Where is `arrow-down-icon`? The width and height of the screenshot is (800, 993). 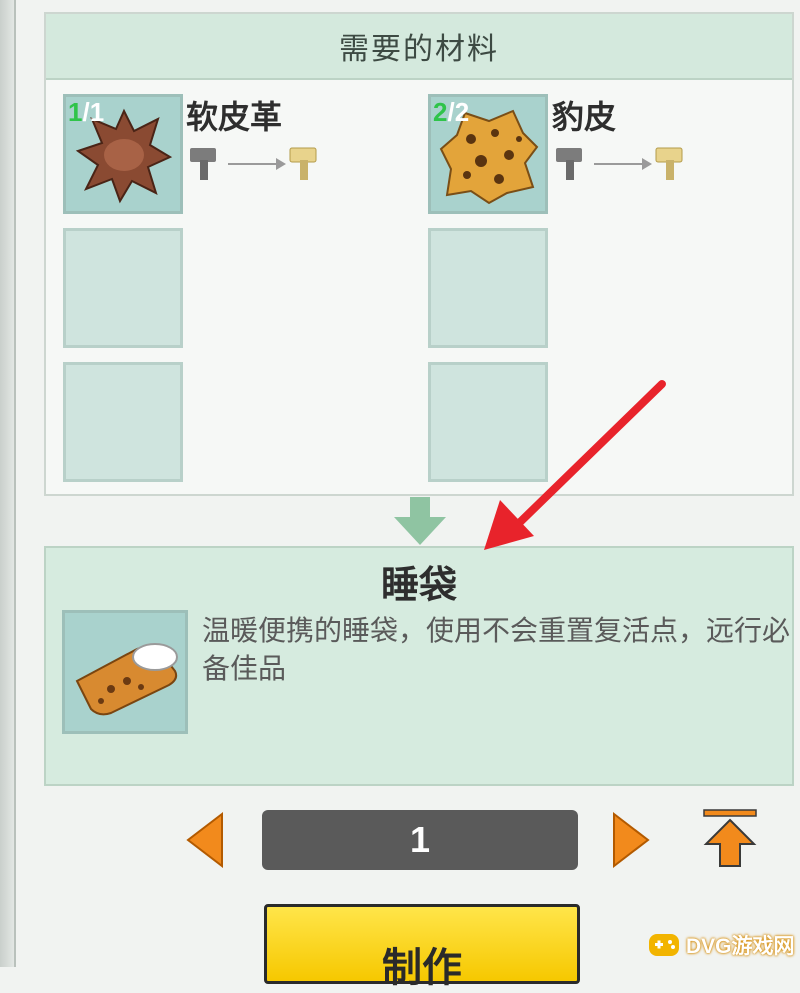 arrow-down-icon is located at coordinates (420, 521).